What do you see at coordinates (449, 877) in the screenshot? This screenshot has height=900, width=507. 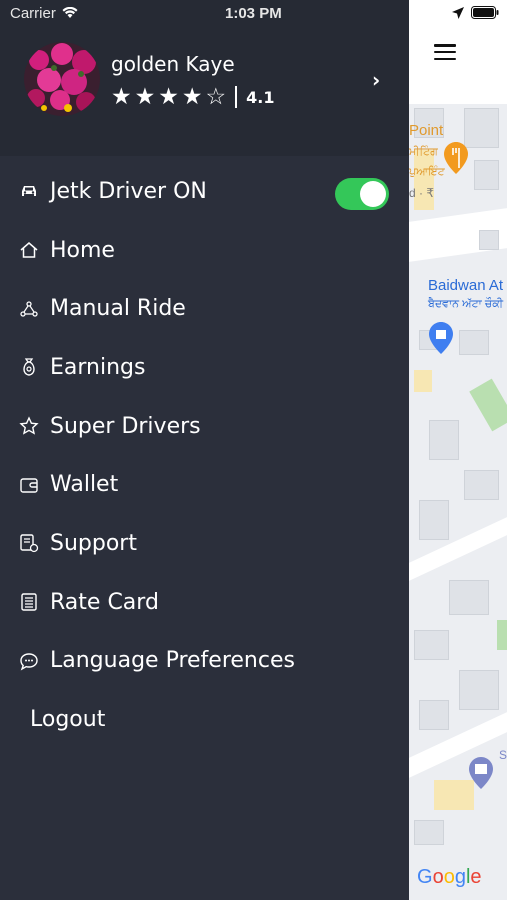 I see `google-logo: Google` at bounding box center [449, 877].